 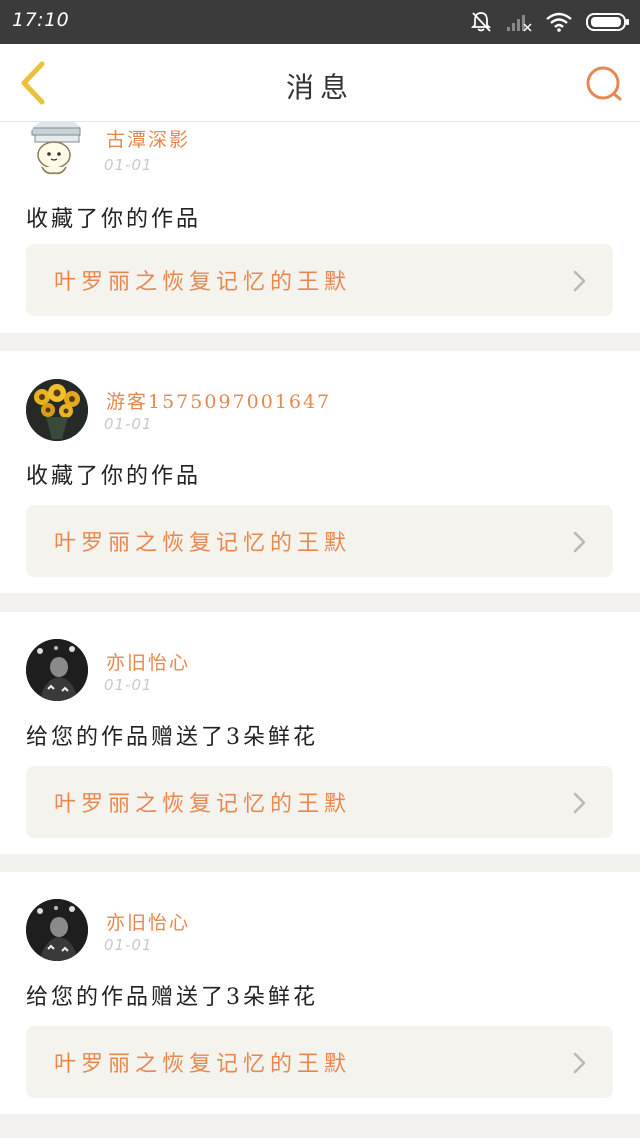 What do you see at coordinates (57, 410) in the screenshot?
I see `sunflowers-avatar` at bounding box center [57, 410].